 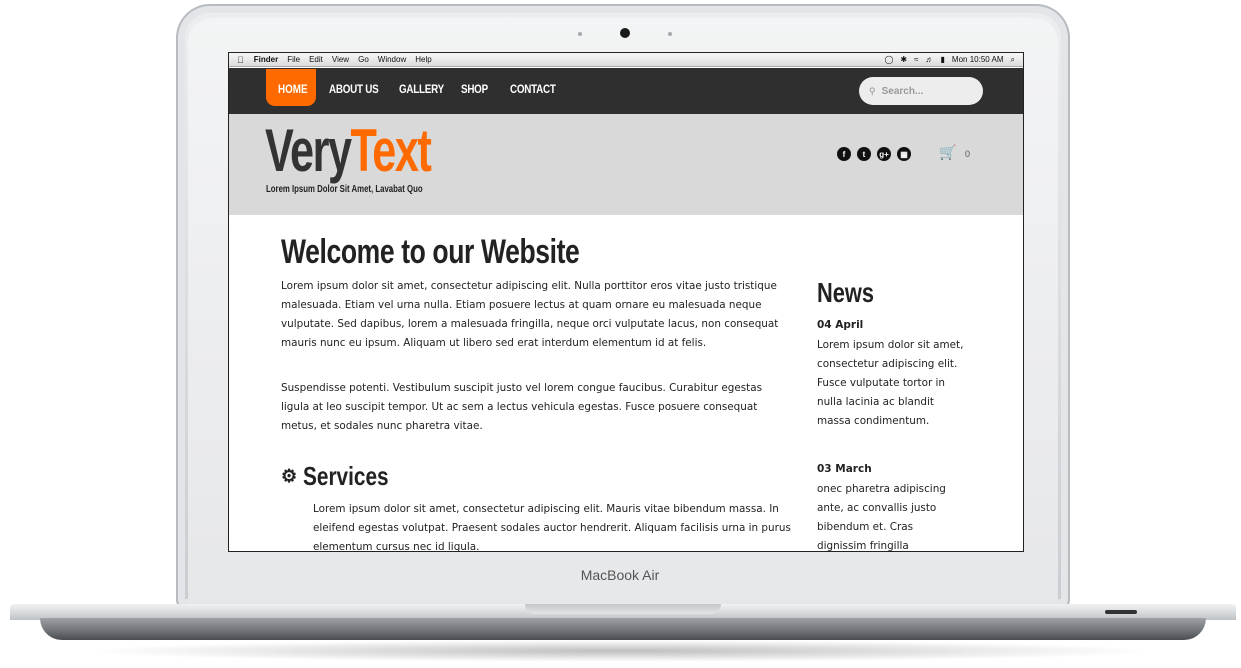 I want to click on menu-window: Window, so click(x=392, y=59).